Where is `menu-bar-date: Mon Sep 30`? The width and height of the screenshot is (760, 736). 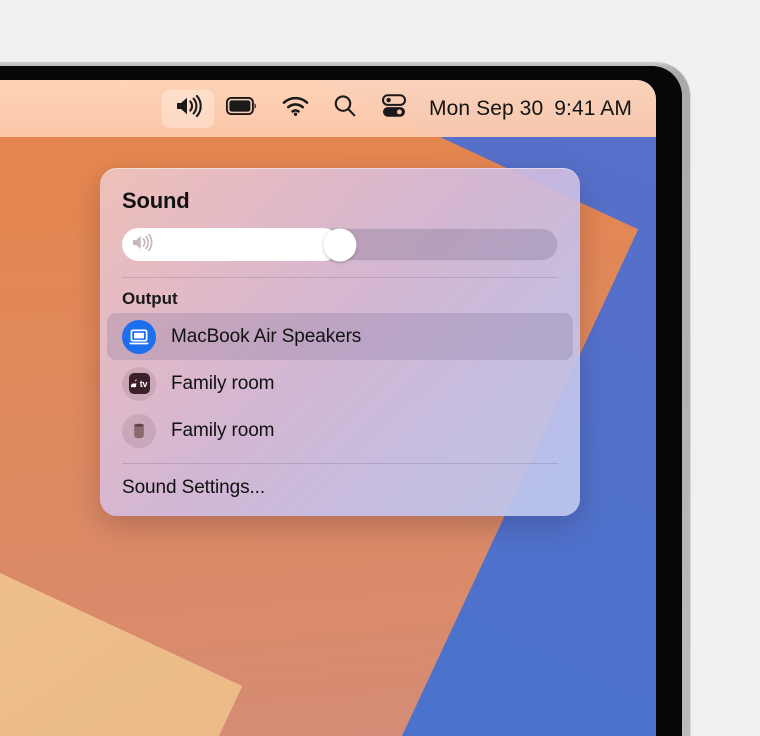 menu-bar-date: Mon Sep 30 is located at coordinates (486, 108).